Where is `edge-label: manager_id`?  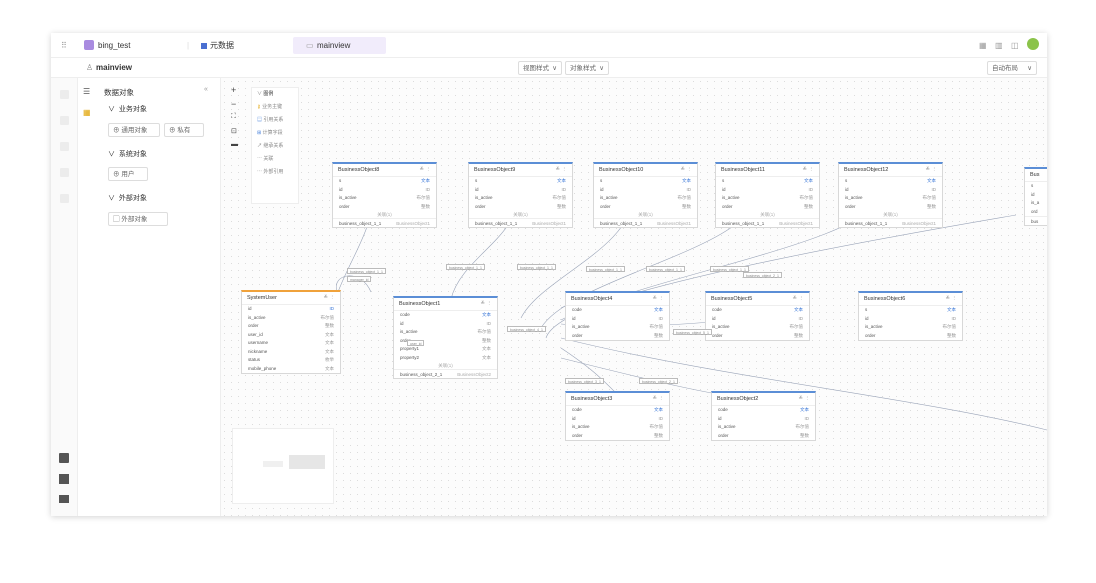
edge-label: manager_id is located at coordinates (359, 279).